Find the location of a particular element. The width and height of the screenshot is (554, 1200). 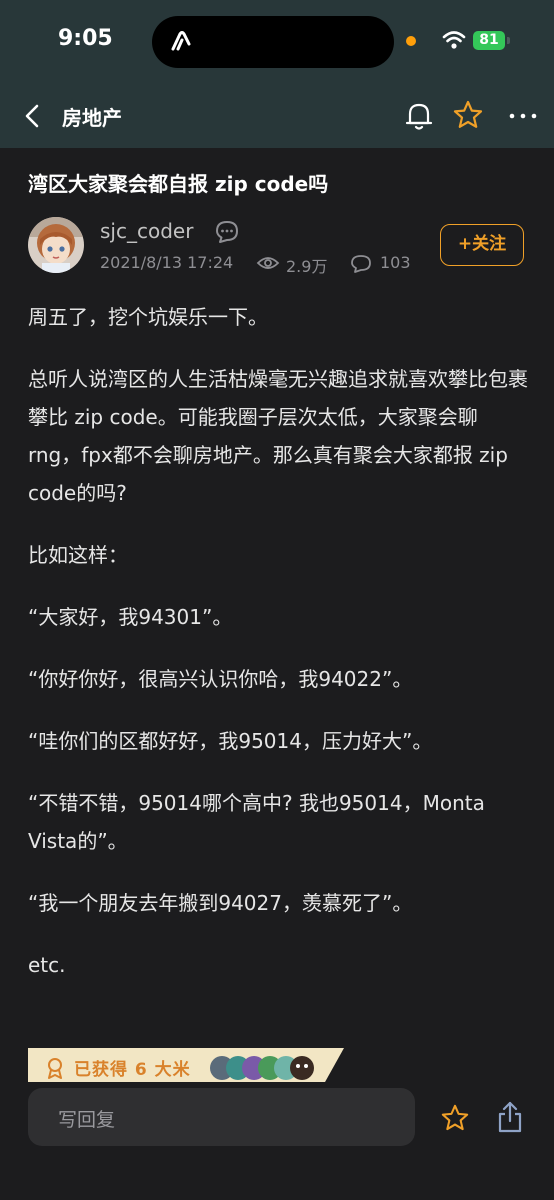

comment-count: 103 is located at coordinates (395, 262).